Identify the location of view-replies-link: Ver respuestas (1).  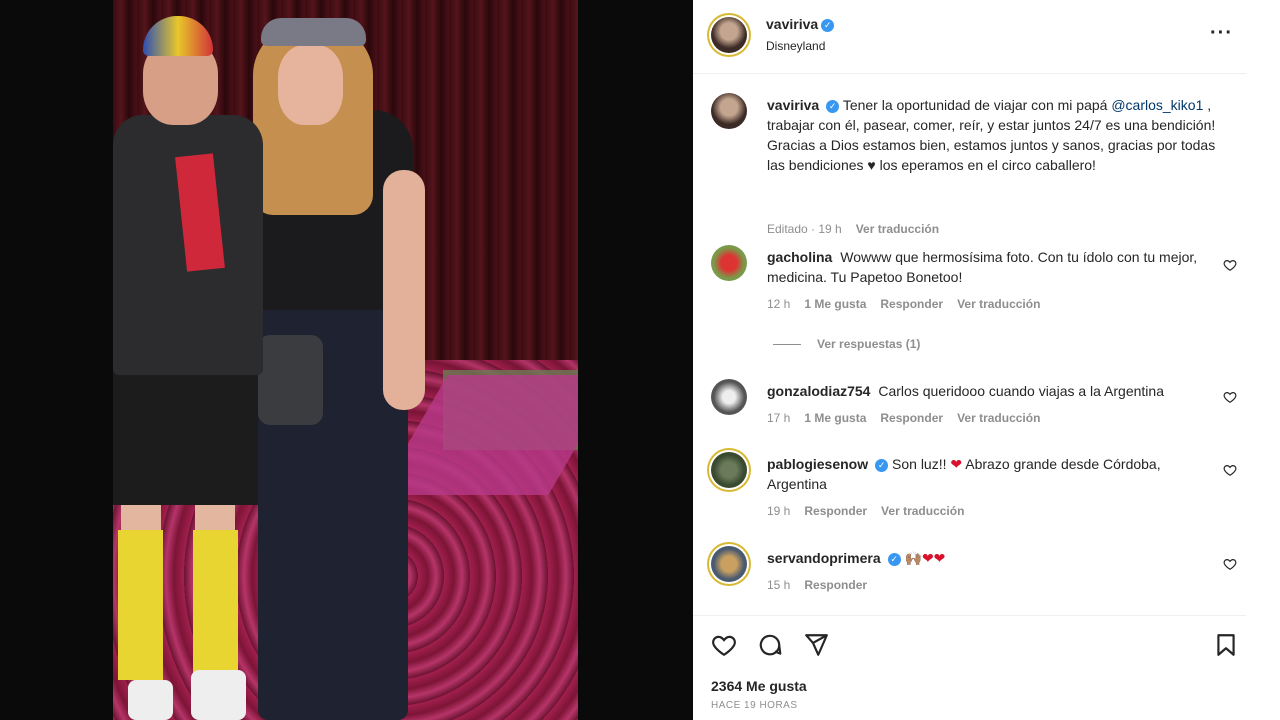
(846, 344).